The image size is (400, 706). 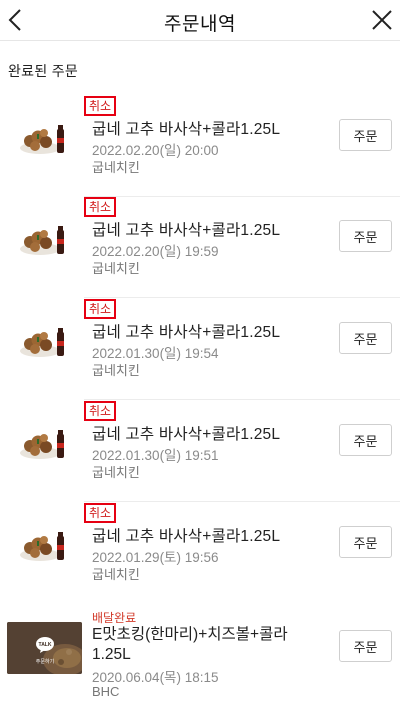 What do you see at coordinates (155, 251) in the screenshot?
I see `order-date: 2022.02.20(일) 19:59` at bounding box center [155, 251].